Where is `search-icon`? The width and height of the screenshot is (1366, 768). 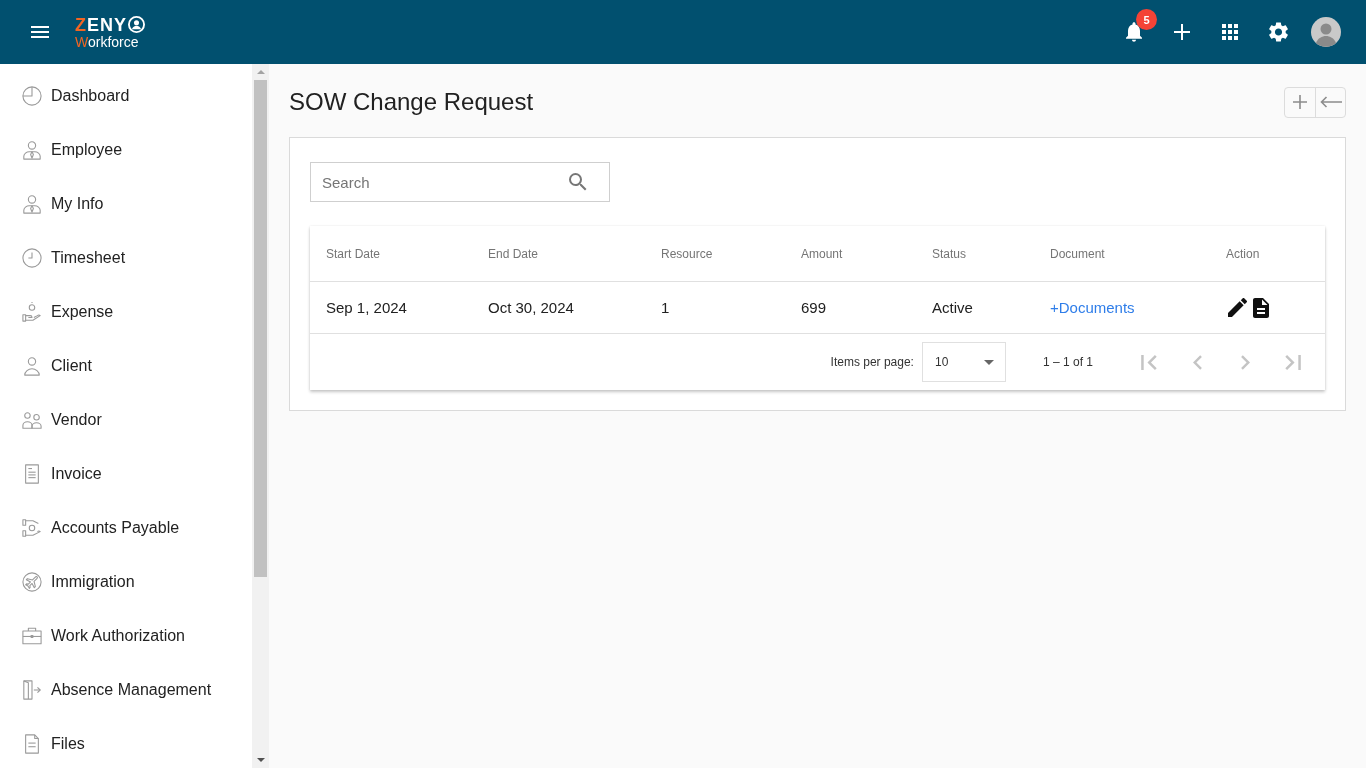
search-icon is located at coordinates (578, 182).